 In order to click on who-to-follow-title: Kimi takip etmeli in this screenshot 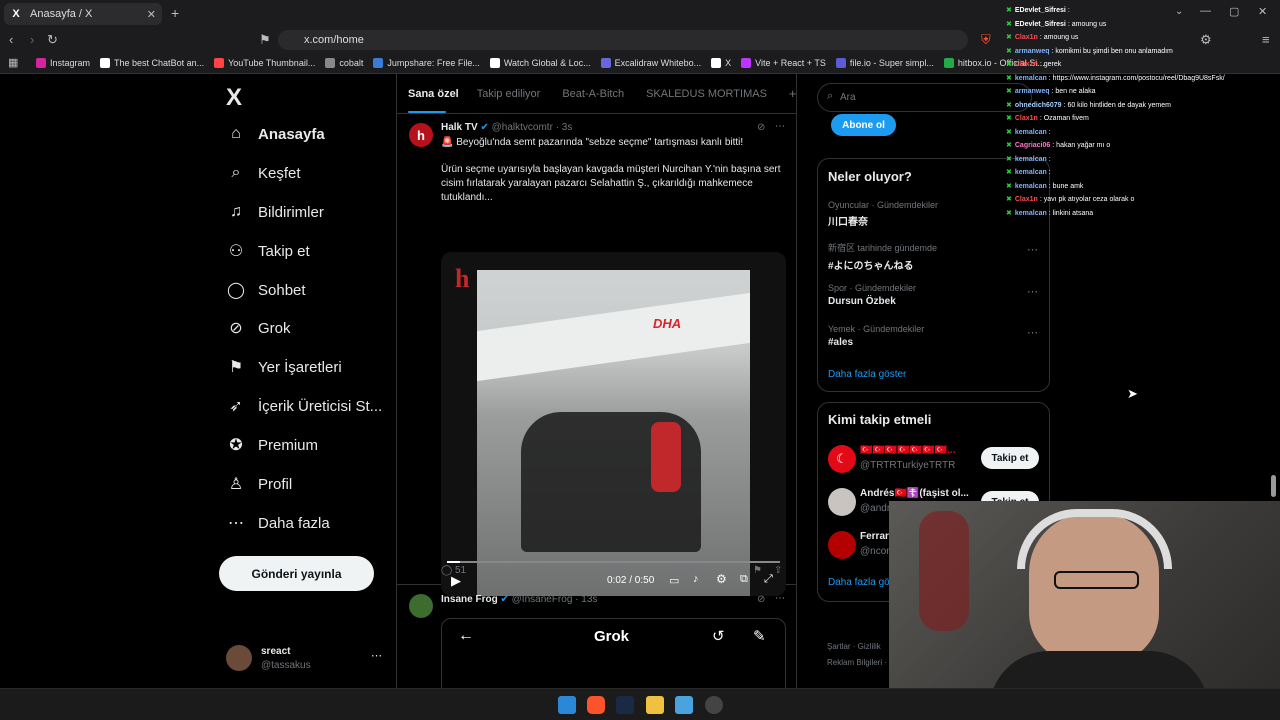, I will do `click(880, 419)`.